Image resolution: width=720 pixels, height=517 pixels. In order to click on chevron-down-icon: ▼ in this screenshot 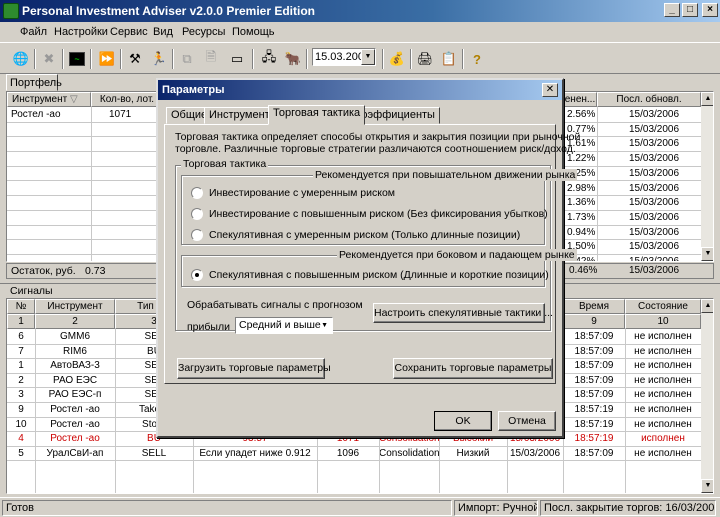, I will do `click(368, 57)`.